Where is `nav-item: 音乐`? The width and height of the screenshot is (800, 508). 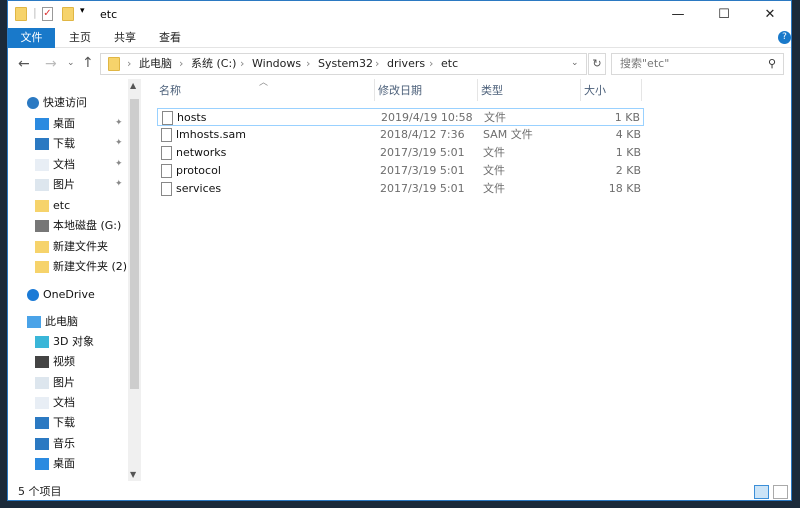 nav-item: 音乐 is located at coordinates (55, 444).